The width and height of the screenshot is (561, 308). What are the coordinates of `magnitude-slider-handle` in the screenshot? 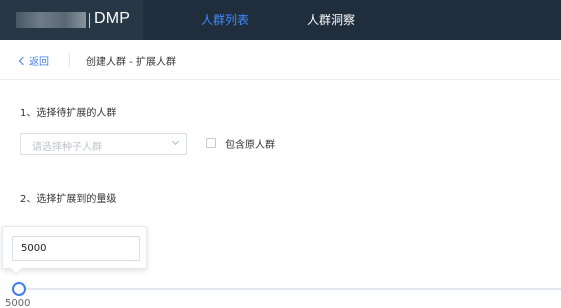 It's located at (19, 289).